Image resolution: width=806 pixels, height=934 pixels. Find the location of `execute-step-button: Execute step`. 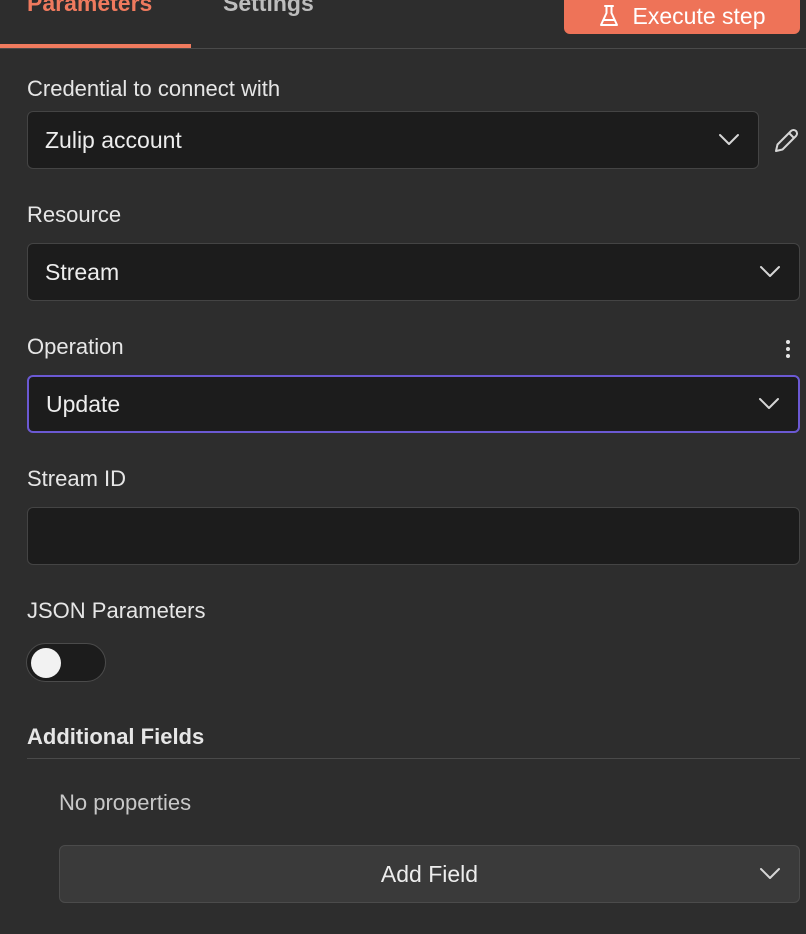

execute-step-button: Execute step is located at coordinates (682, 17).